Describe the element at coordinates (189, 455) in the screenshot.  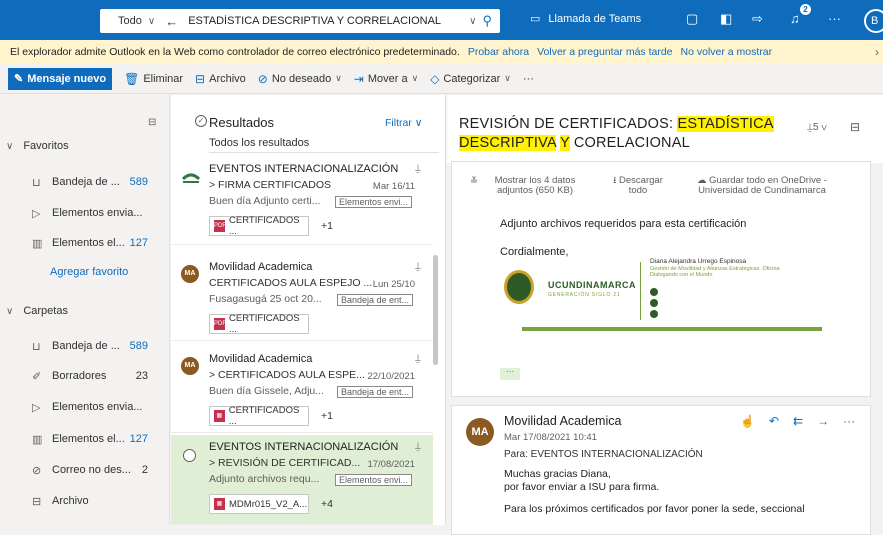
I see `select-radio` at that location.